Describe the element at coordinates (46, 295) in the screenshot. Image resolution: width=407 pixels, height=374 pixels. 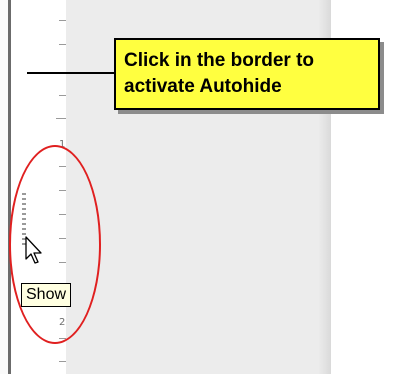
I see `show-tooltip: Show` at that location.